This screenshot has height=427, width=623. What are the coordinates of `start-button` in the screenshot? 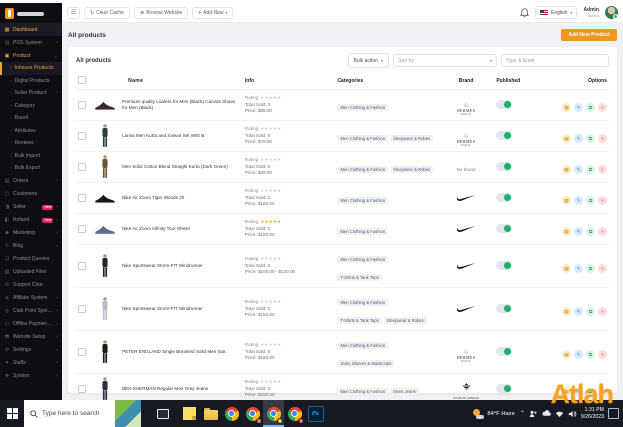 It's located at (12, 413).